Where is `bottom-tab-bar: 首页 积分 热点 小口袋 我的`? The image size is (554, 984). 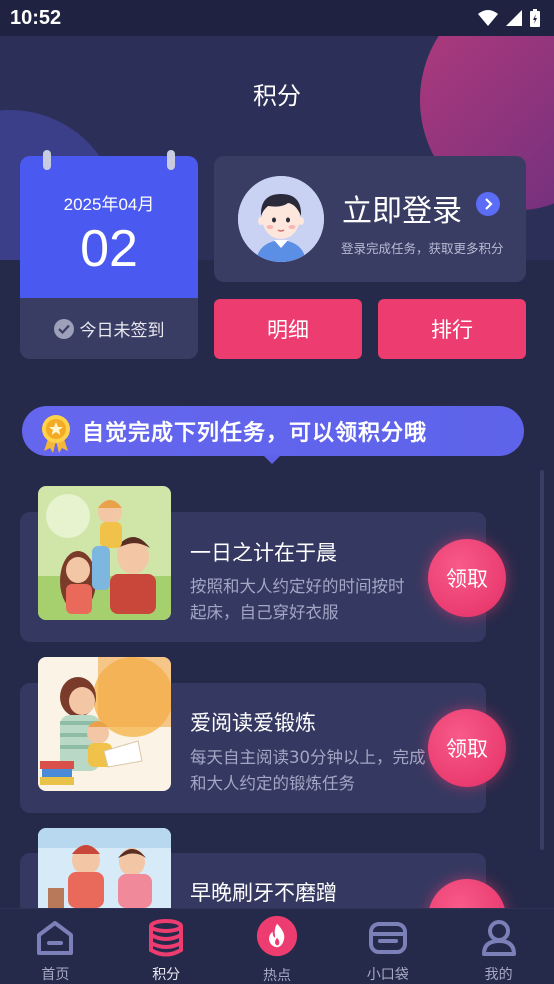 bottom-tab-bar: 首页 积分 热点 小口袋 我的 is located at coordinates (277, 946).